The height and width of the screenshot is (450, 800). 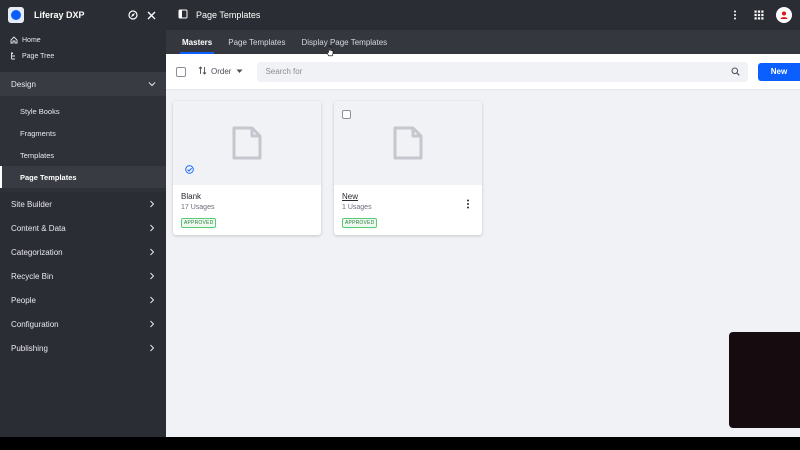 I want to click on sidebar-section-label: Design, so click(x=23, y=84).